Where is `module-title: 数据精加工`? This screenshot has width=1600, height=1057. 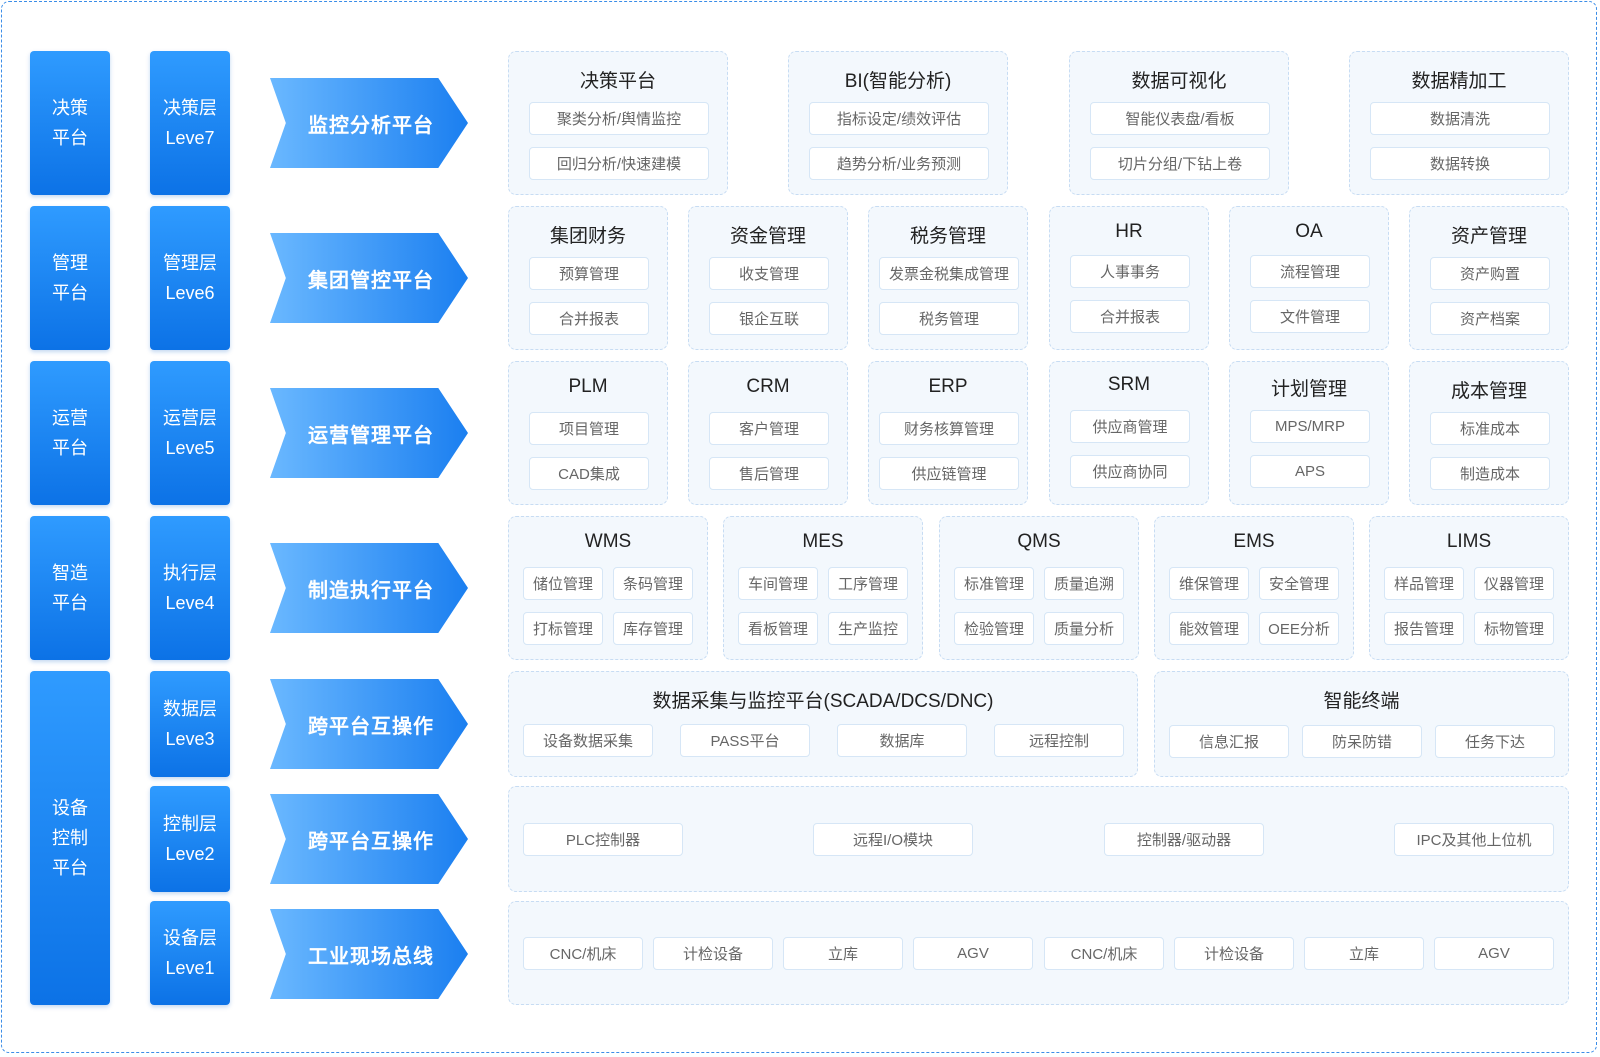 module-title: 数据精加工 is located at coordinates (1459, 81).